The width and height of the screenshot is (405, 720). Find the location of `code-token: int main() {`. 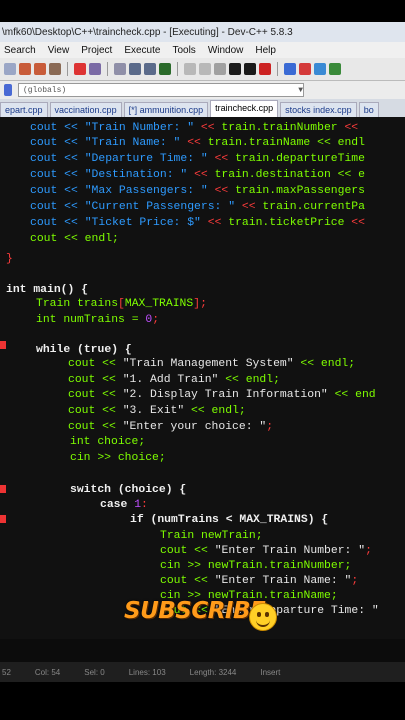

code-token: int main() { is located at coordinates (47, 290).